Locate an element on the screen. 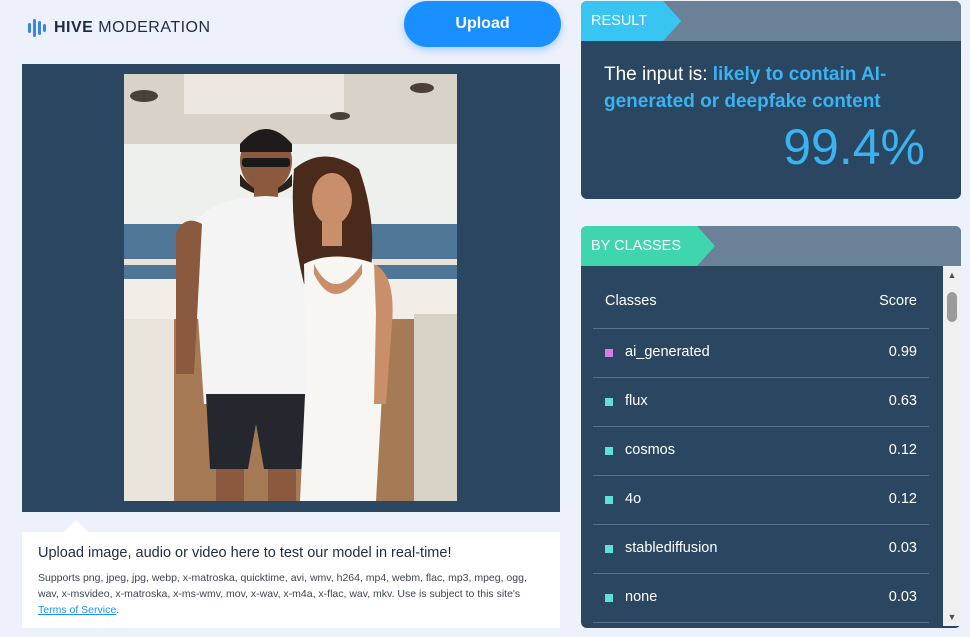  brand-name: HIVE MODERATION is located at coordinates (132, 28).